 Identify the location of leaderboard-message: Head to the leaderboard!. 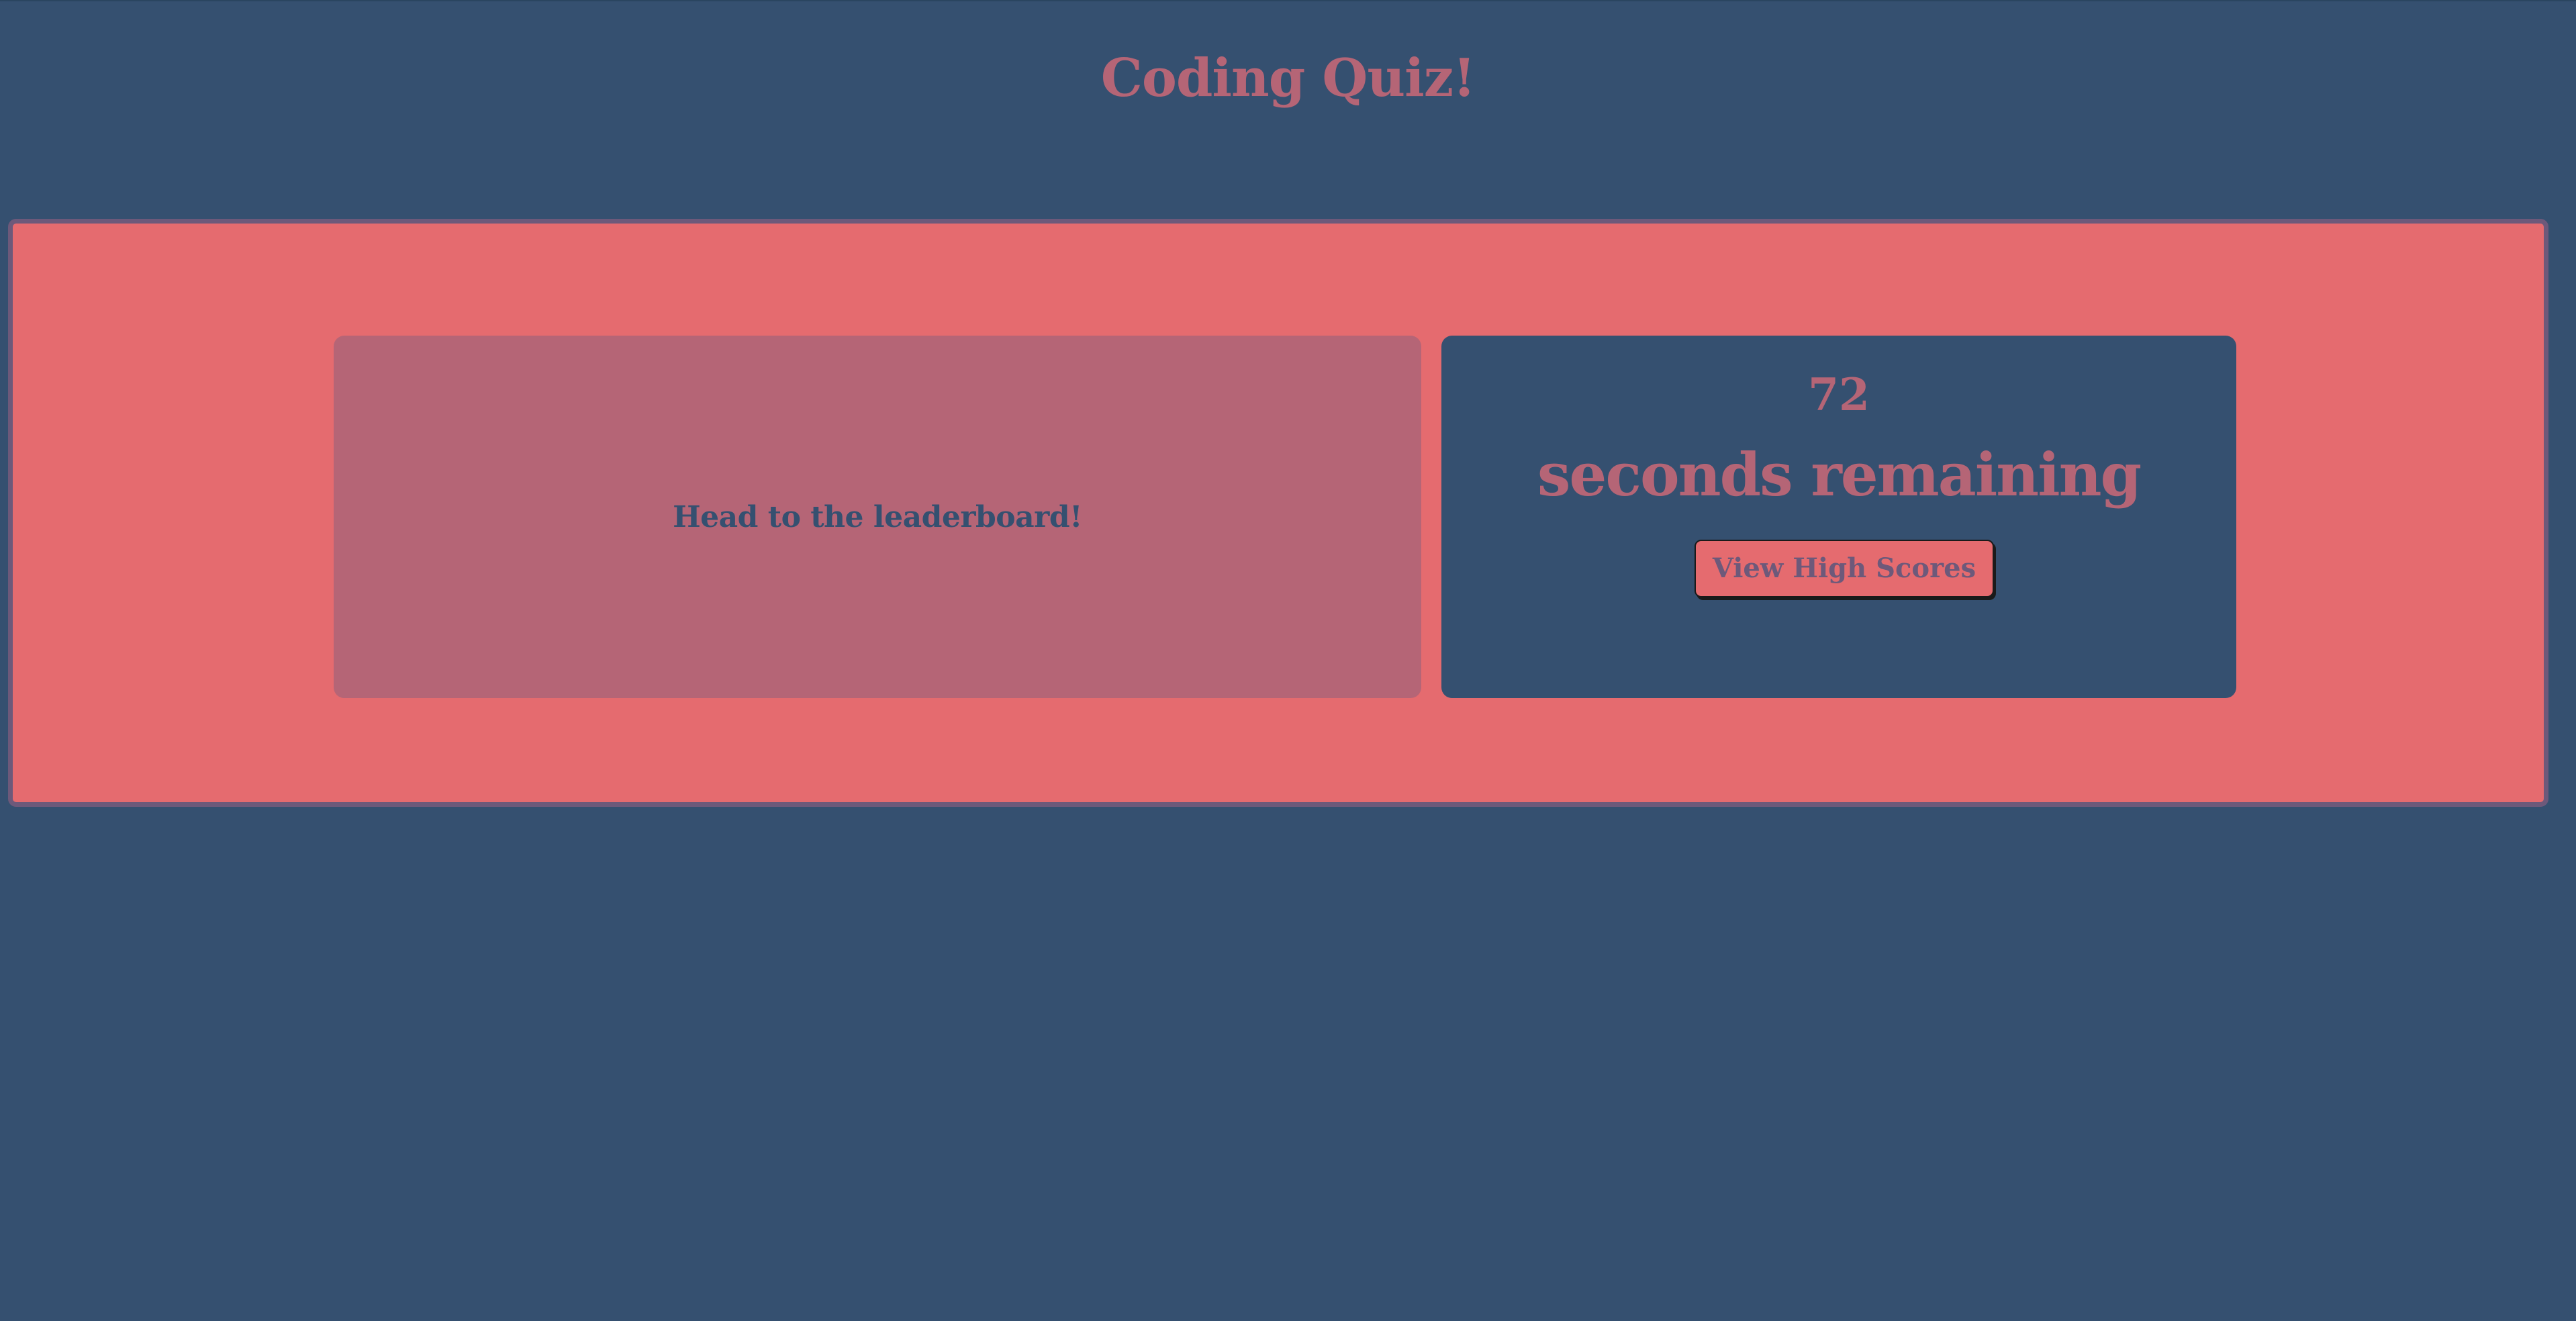
(877, 516).